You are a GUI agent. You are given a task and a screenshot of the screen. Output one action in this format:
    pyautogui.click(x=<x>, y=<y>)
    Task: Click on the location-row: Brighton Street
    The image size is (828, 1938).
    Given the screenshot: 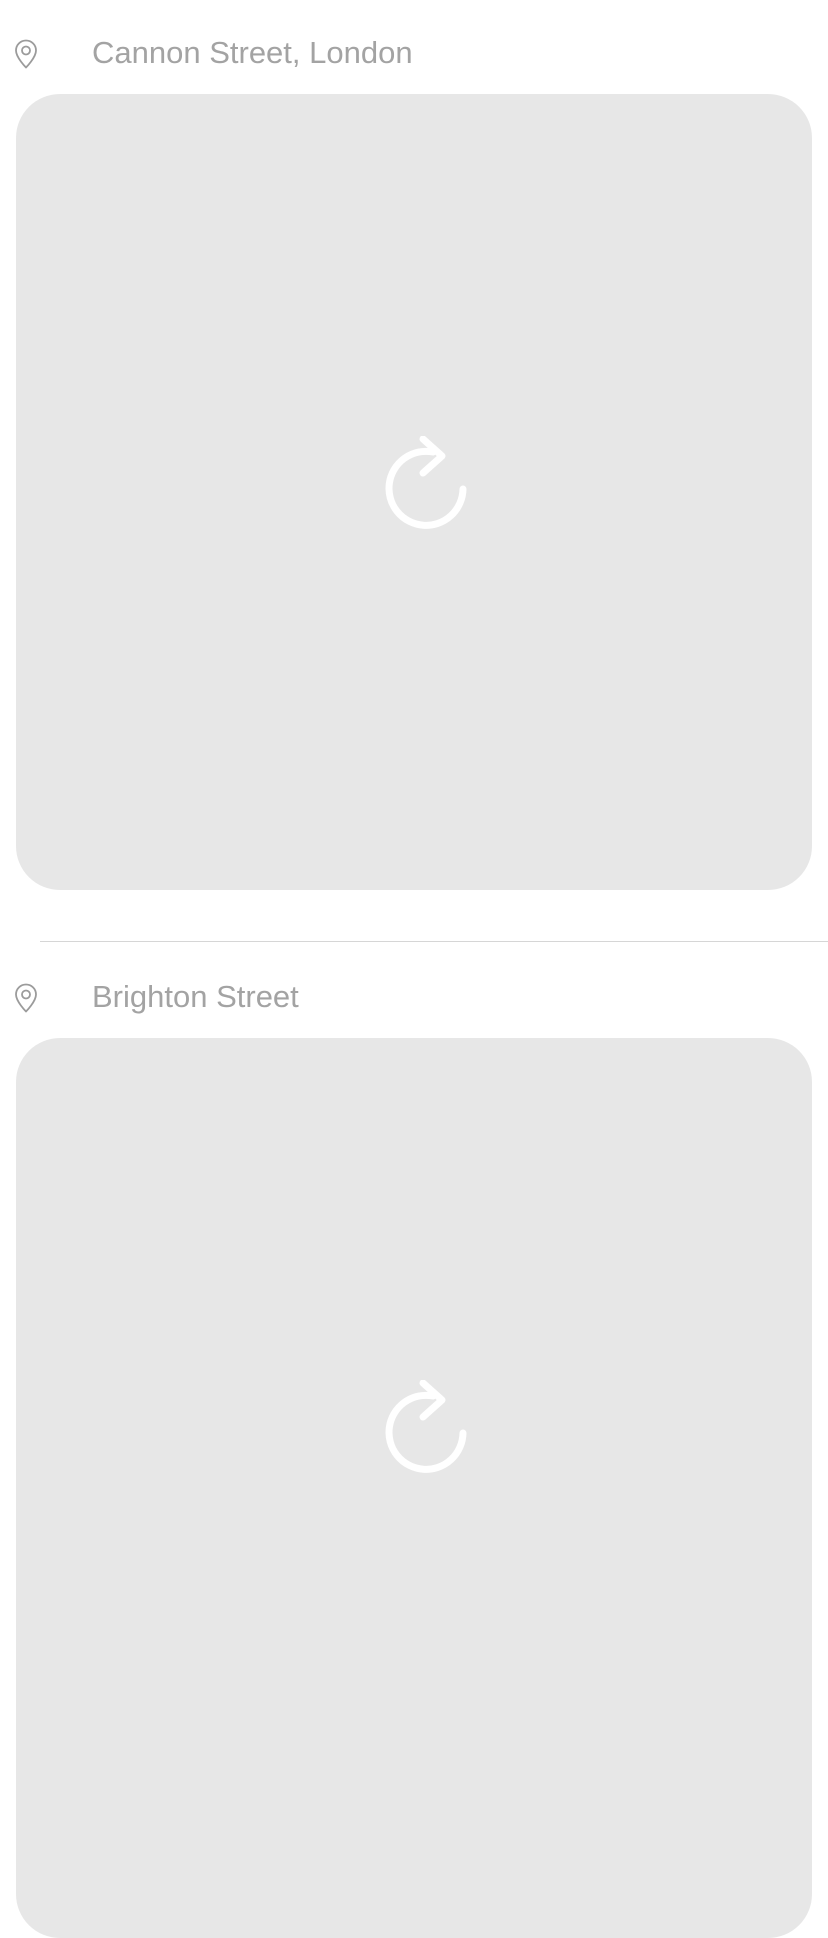 What is the action you would take?
    pyautogui.click(x=414, y=997)
    